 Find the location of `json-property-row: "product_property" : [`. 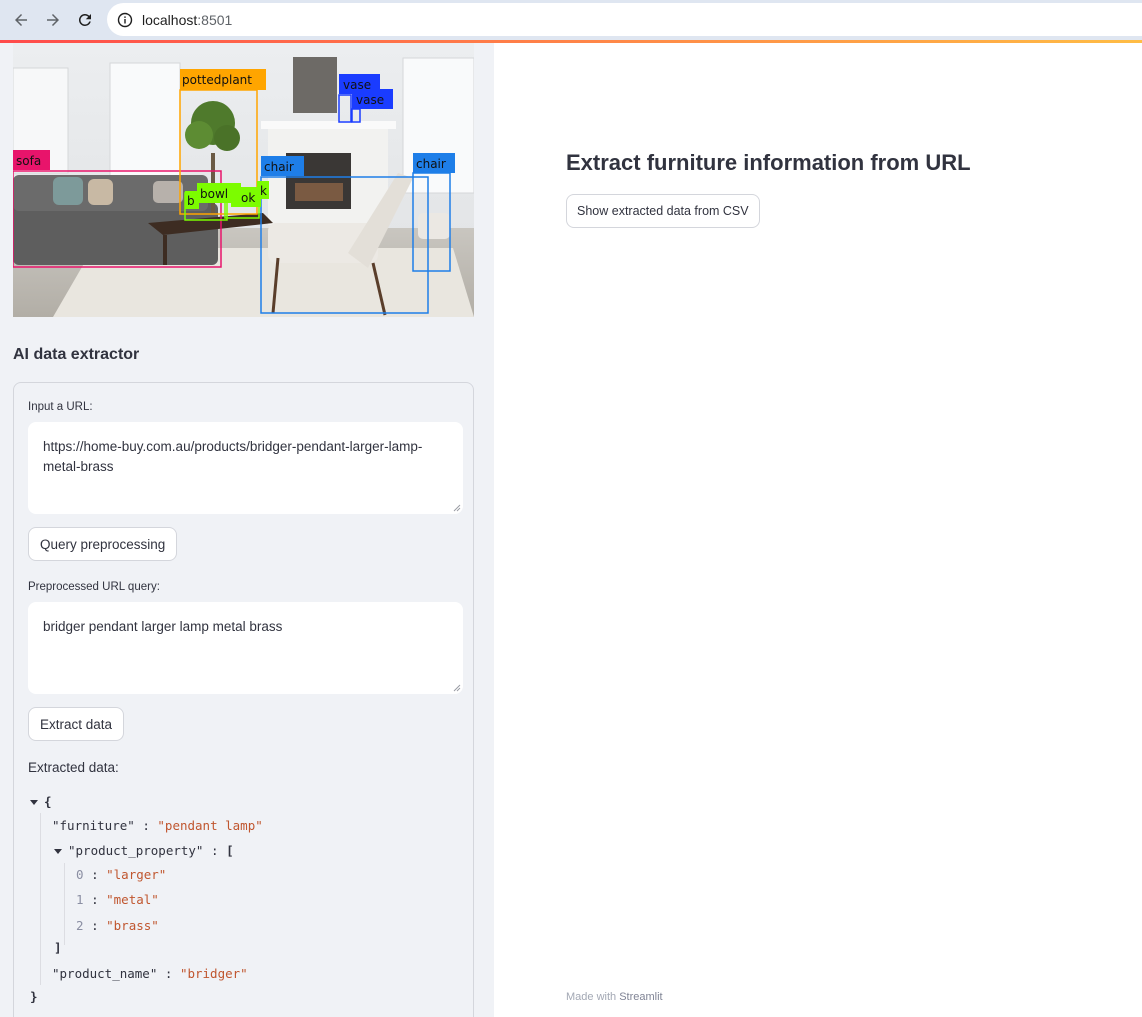

json-property-row: "product_property" : [ is located at coordinates (144, 851).